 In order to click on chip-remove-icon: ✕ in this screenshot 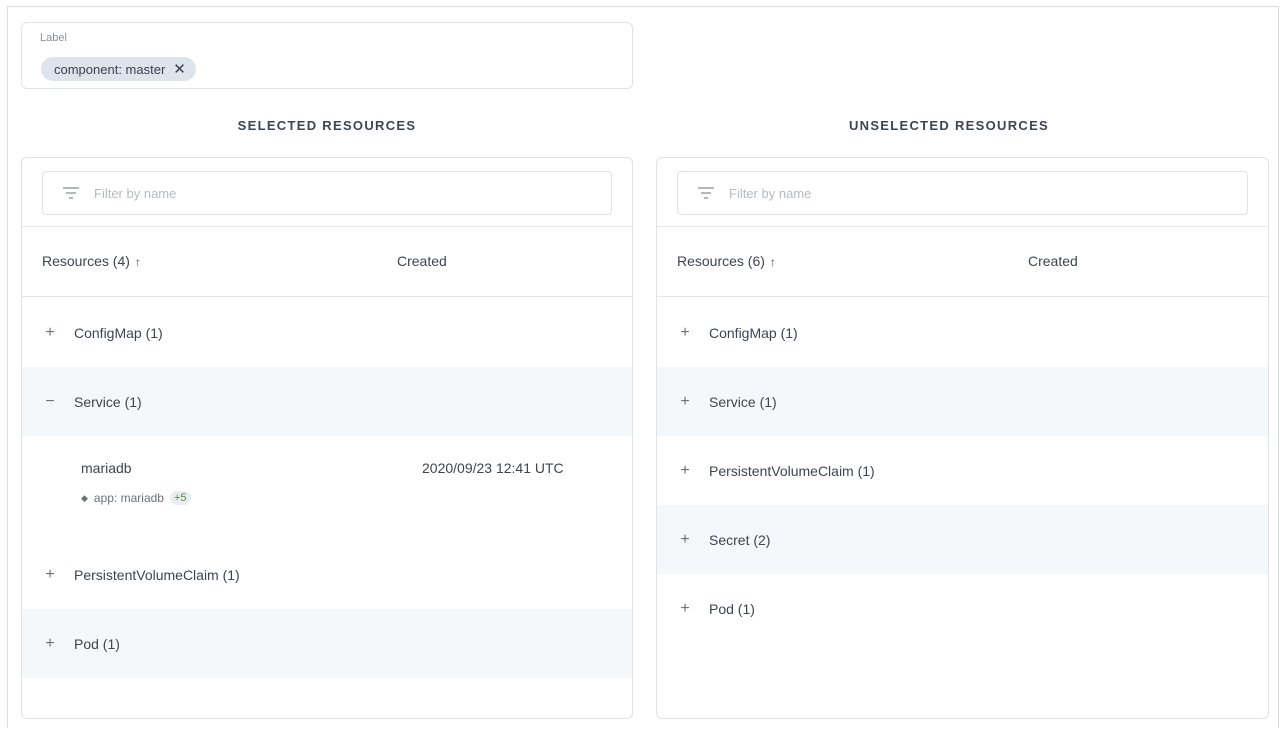, I will do `click(179, 69)`.